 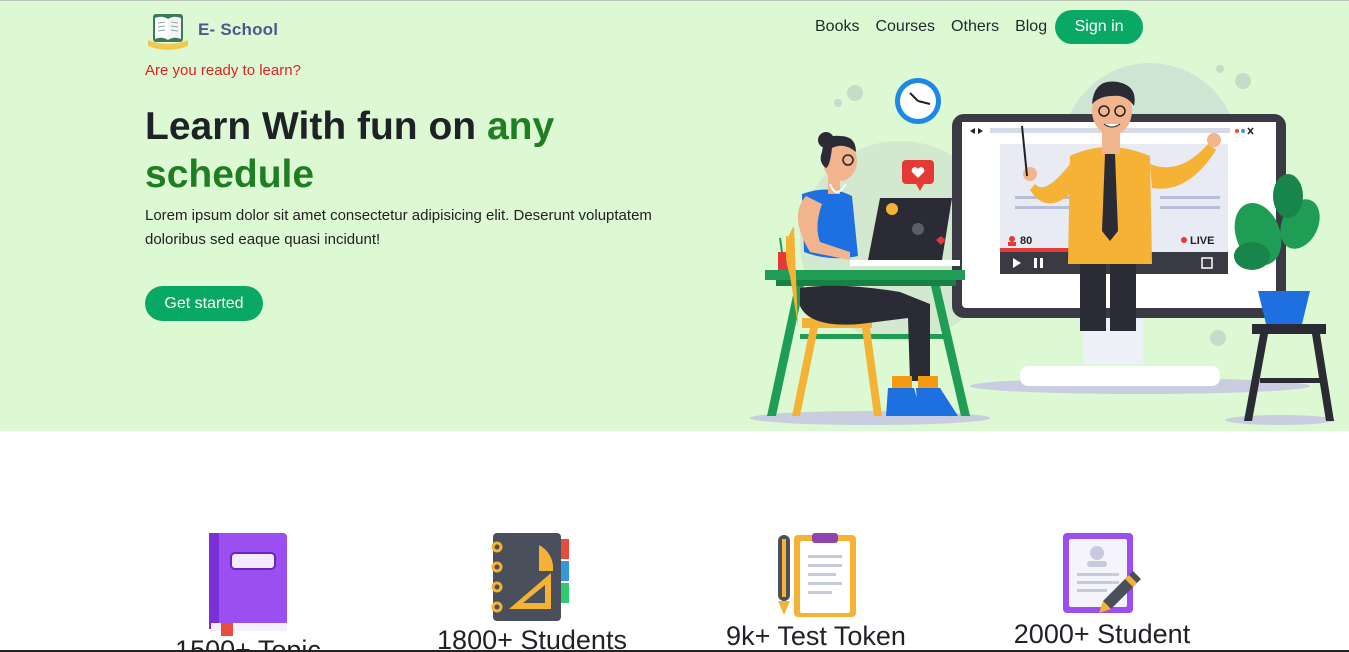 I want to click on nav-link-blog: Blog, so click(x=1031, y=27).